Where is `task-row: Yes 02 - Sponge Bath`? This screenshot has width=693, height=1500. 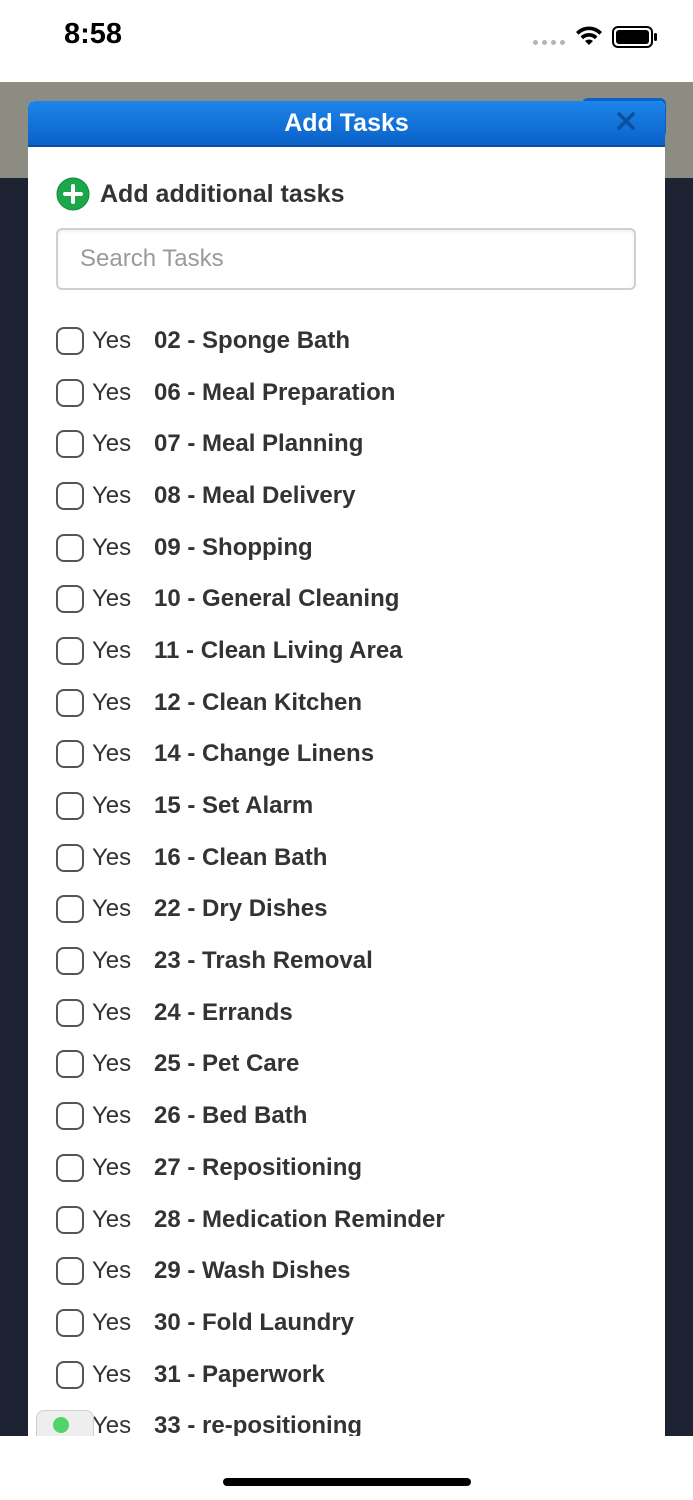 task-row: Yes 02 - Sponge Bath is located at coordinates (356, 341).